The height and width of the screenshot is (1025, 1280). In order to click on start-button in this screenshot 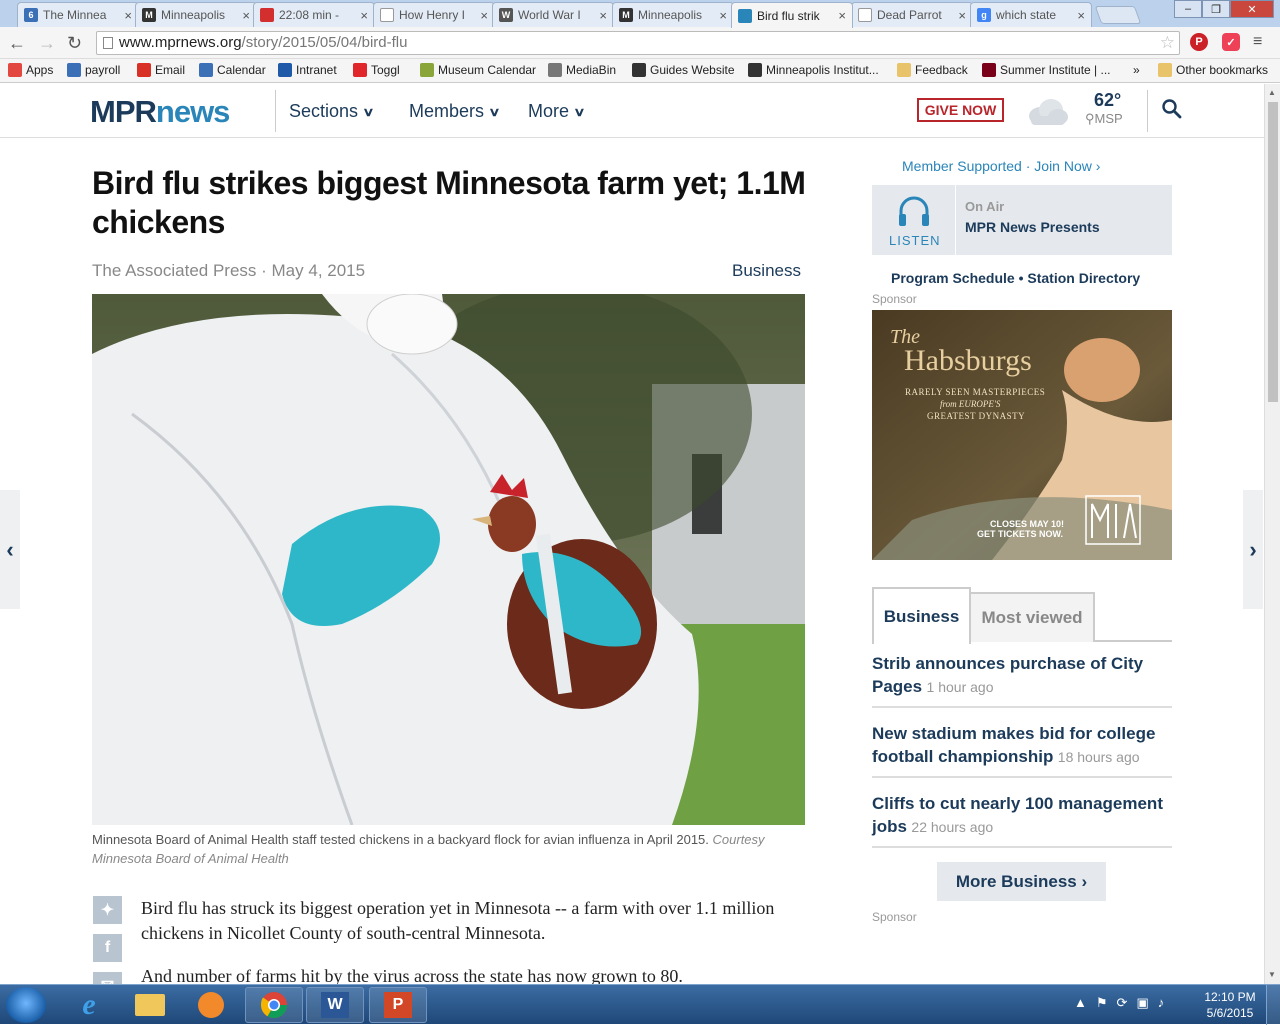, I will do `click(26, 1005)`.